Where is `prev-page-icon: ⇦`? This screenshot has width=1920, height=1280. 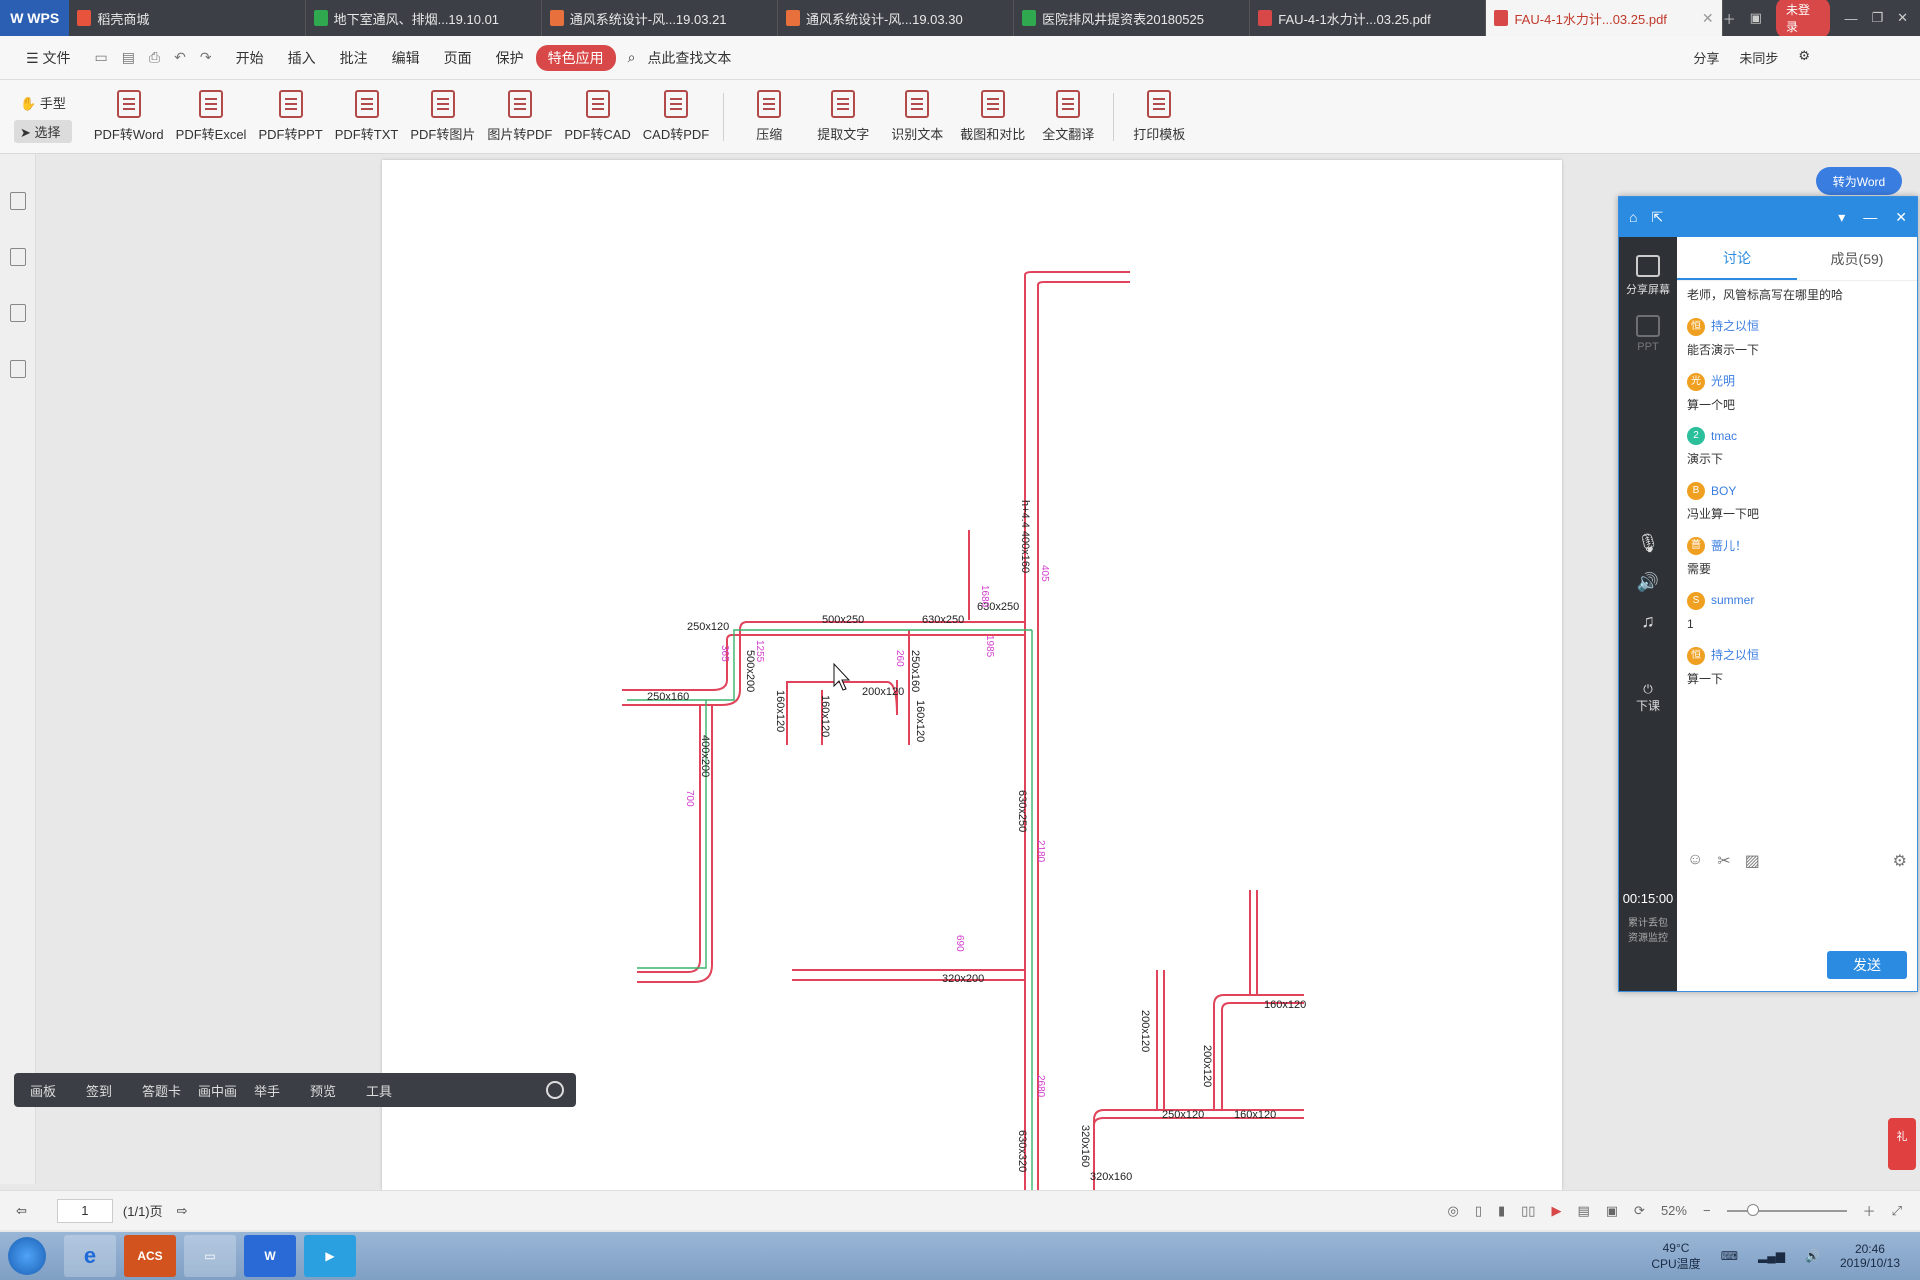 prev-page-icon: ⇦ is located at coordinates (21, 1211).